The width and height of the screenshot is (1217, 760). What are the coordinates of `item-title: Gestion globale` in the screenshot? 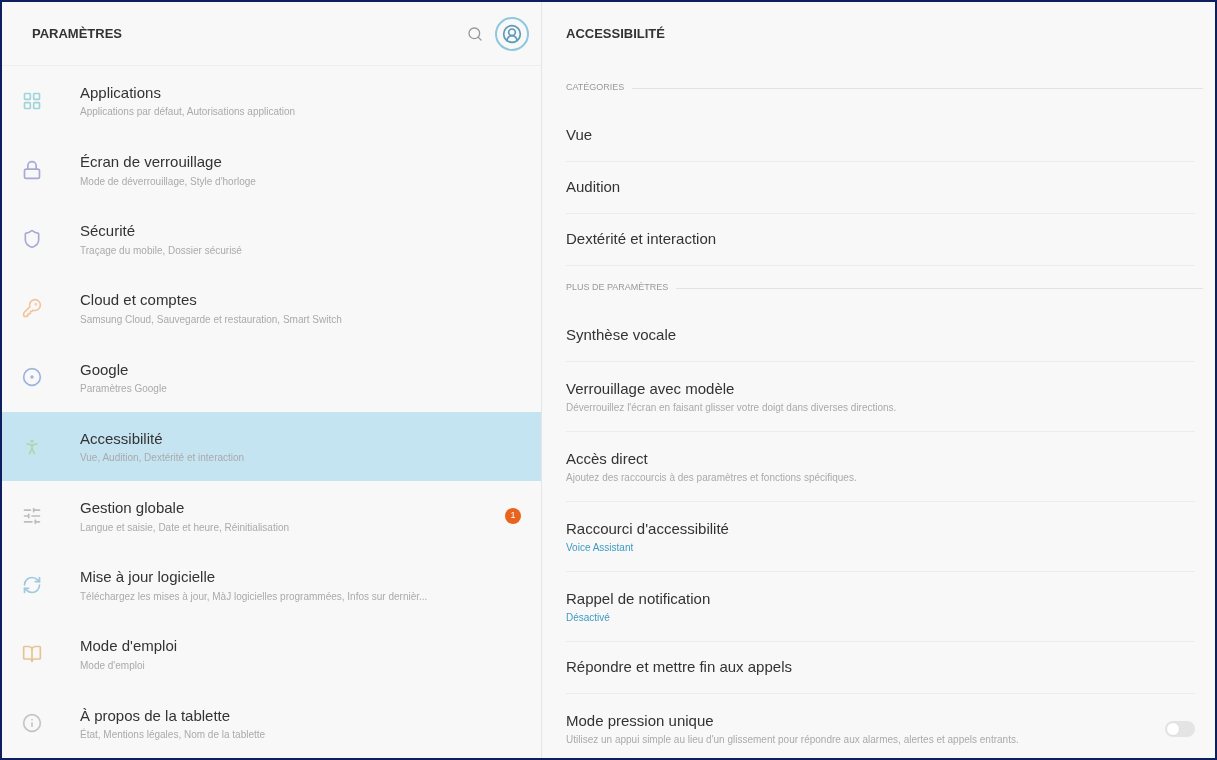 It's located at (133, 508).